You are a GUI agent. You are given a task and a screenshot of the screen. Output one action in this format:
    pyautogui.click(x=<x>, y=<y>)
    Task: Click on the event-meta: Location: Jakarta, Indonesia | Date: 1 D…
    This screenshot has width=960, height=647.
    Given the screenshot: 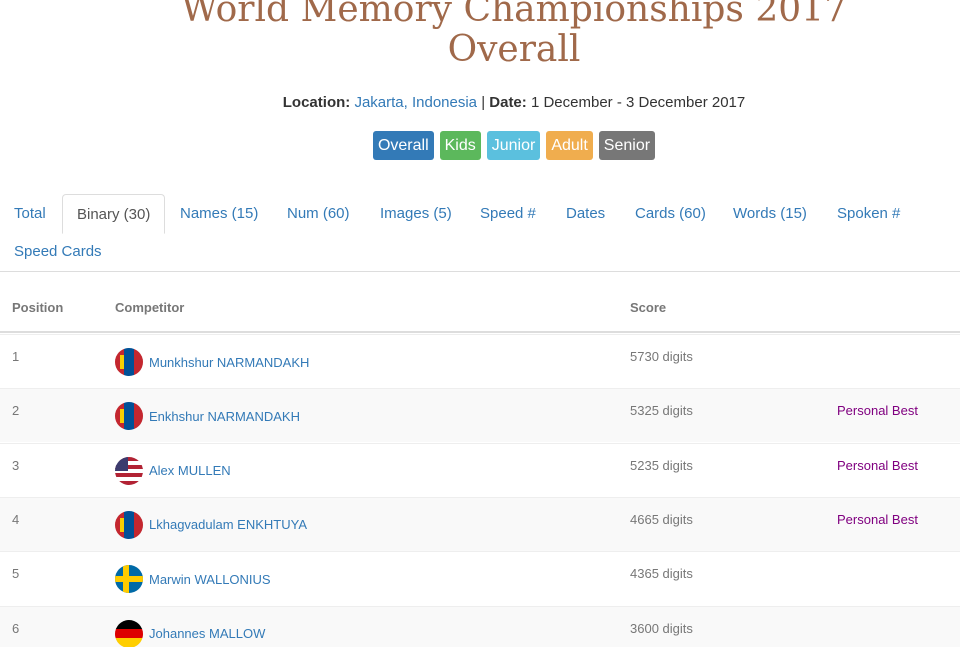 What is the action you would take?
    pyautogui.click(x=480, y=102)
    